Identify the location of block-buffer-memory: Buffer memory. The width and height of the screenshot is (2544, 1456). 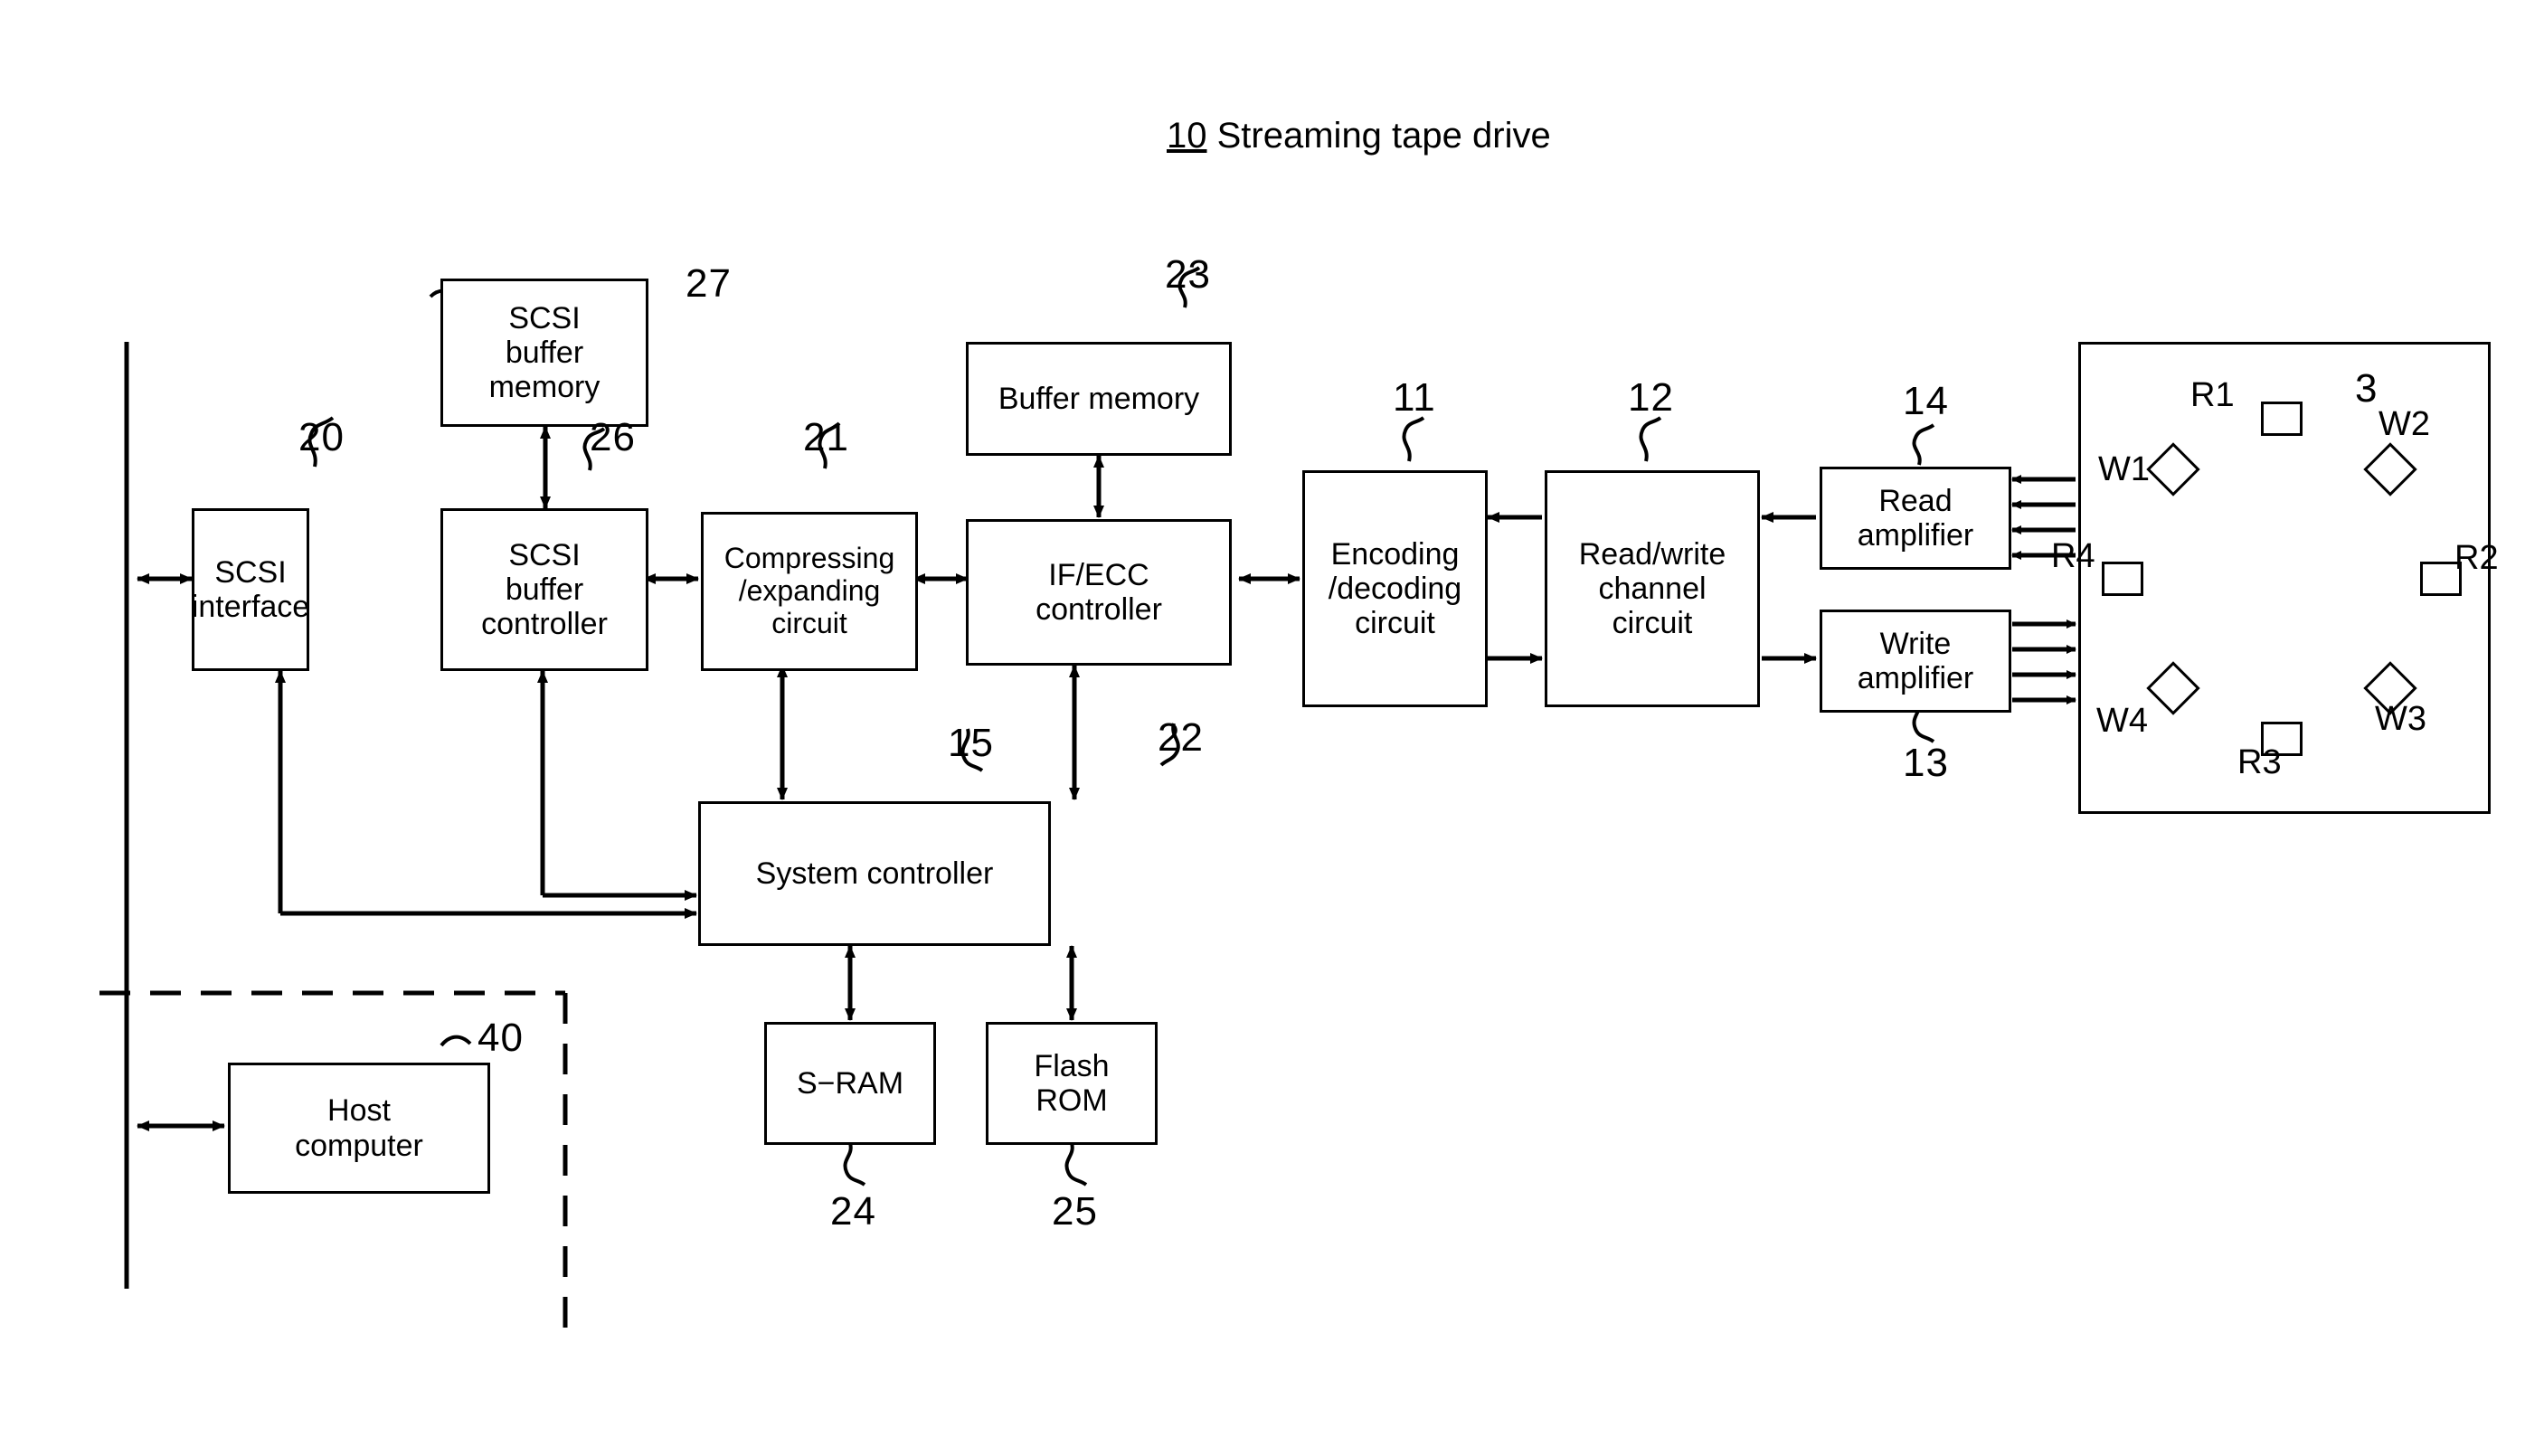
(1099, 399).